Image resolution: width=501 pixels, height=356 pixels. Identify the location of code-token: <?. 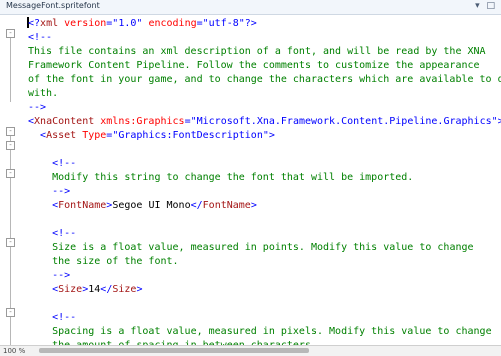
(34, 23).